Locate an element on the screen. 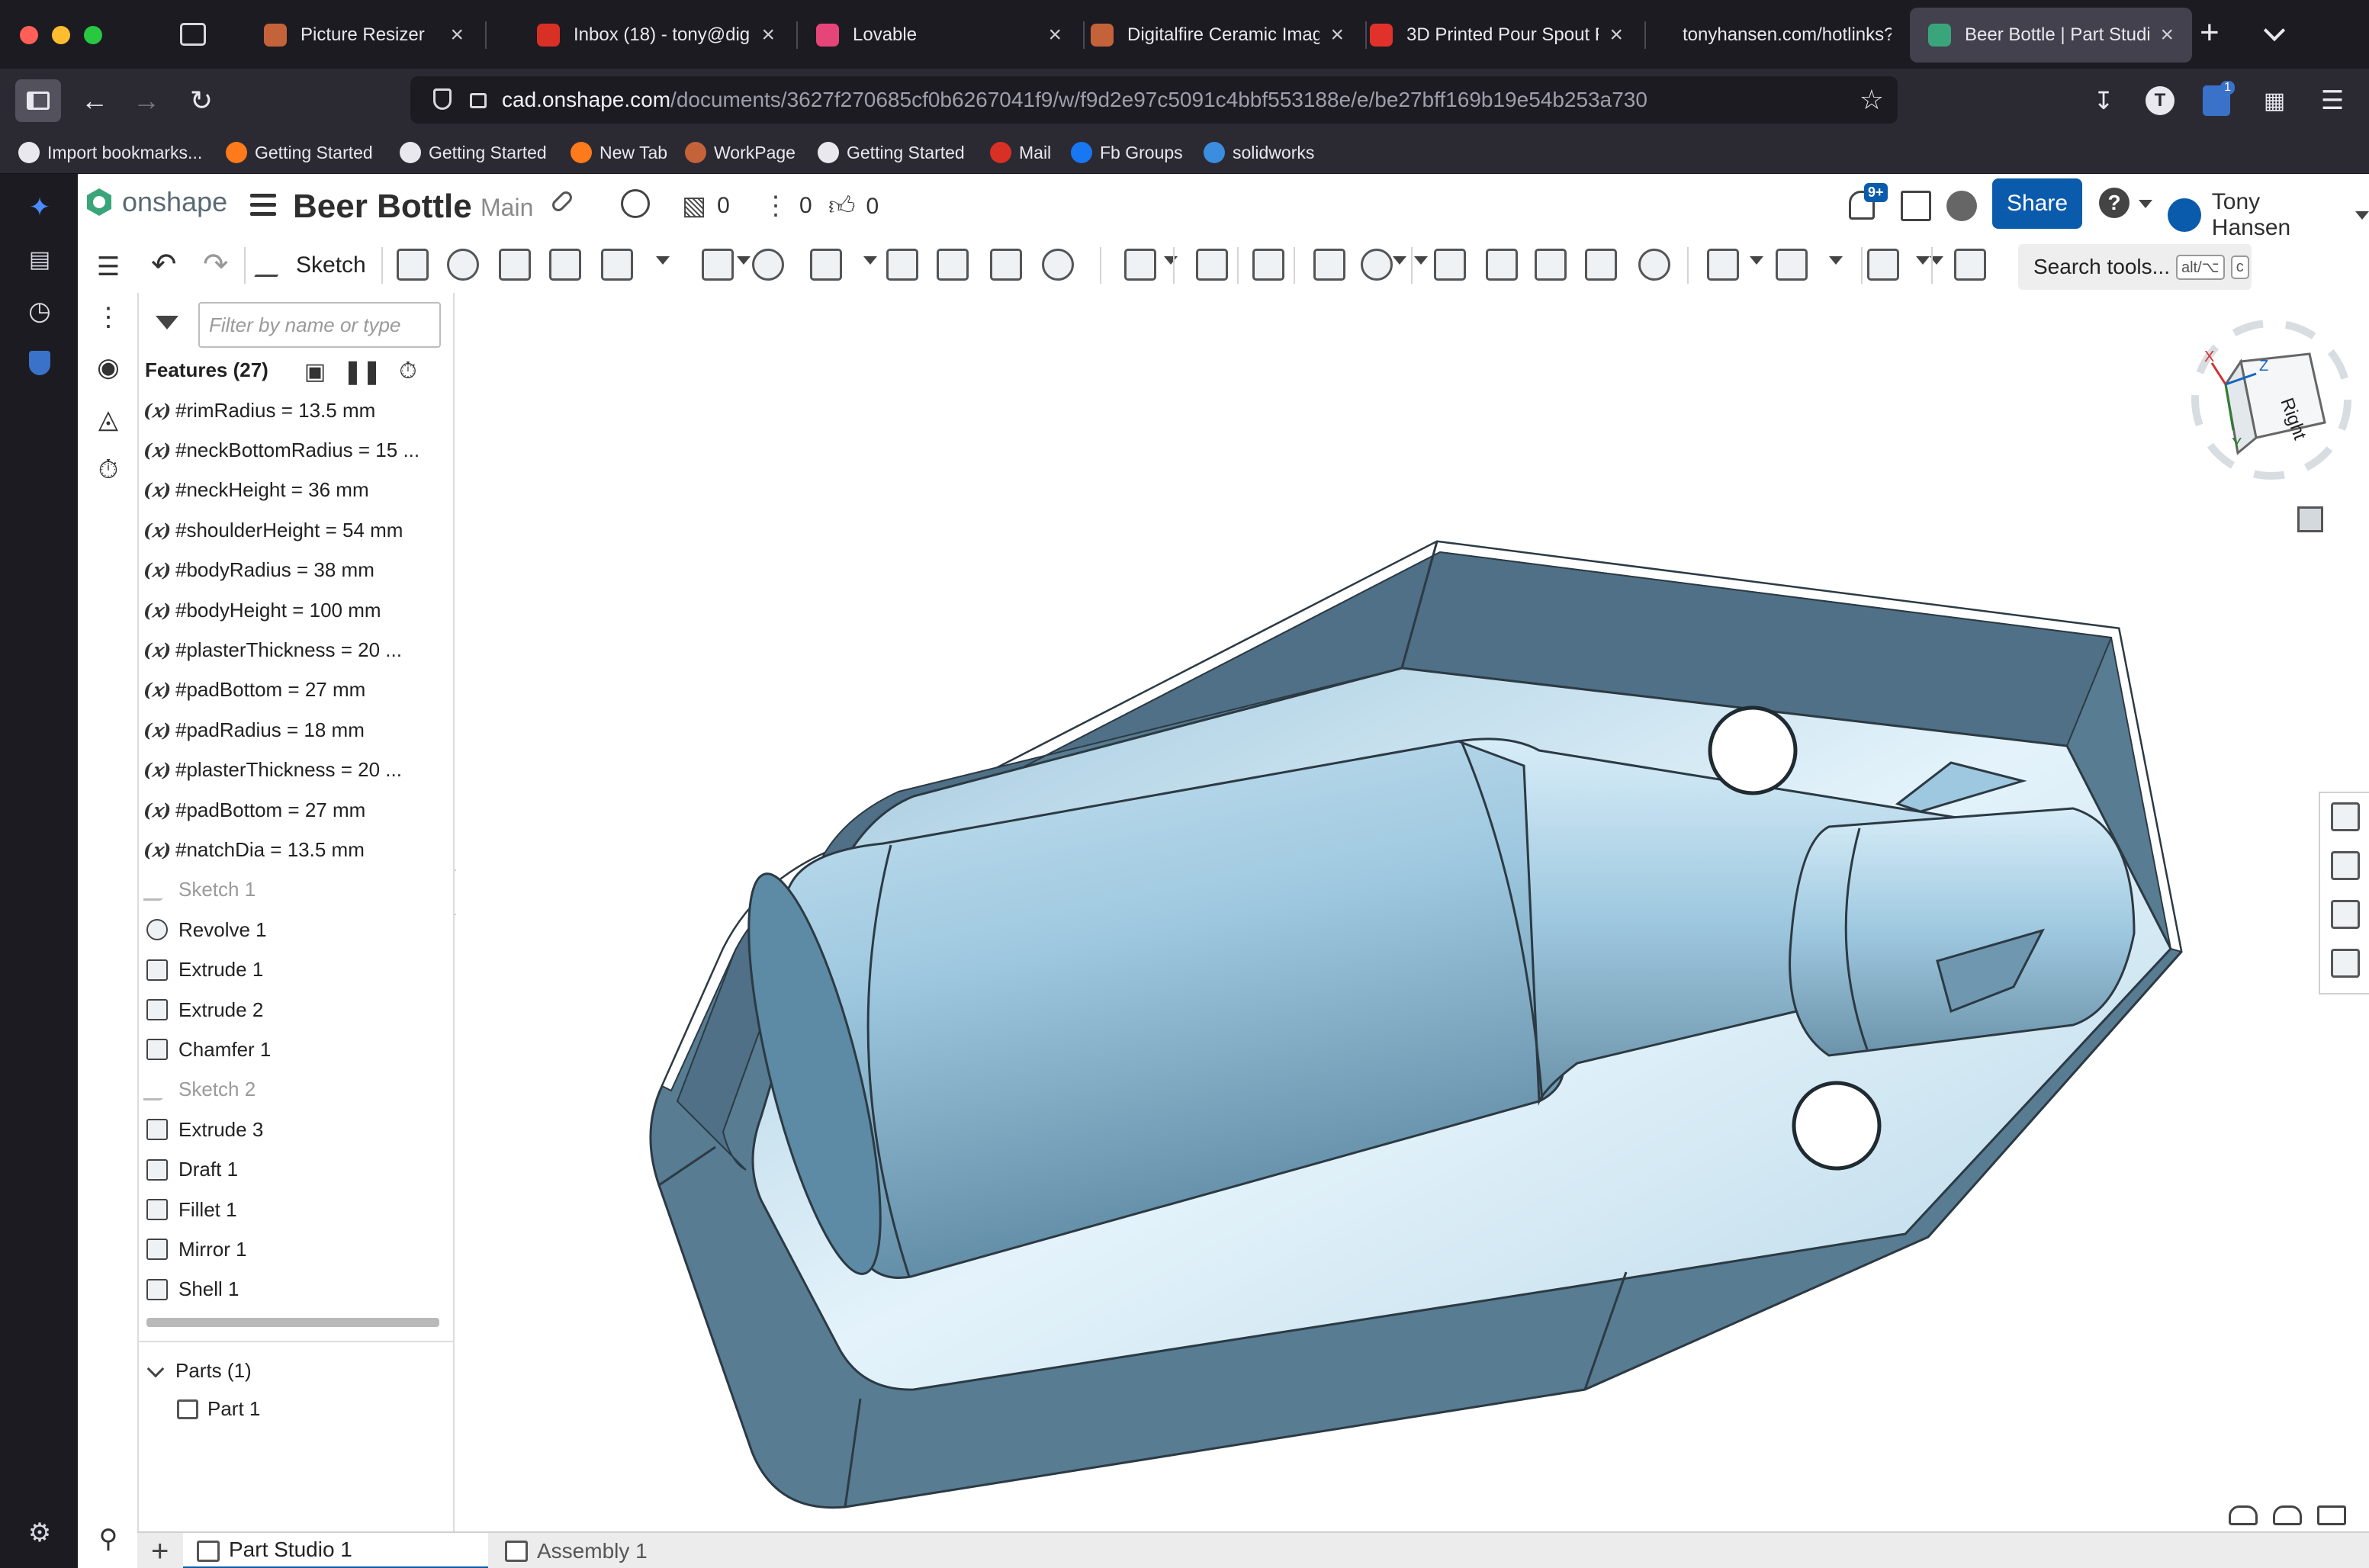  bookmark-item: Getting Started is located at coordinates (892, 152).